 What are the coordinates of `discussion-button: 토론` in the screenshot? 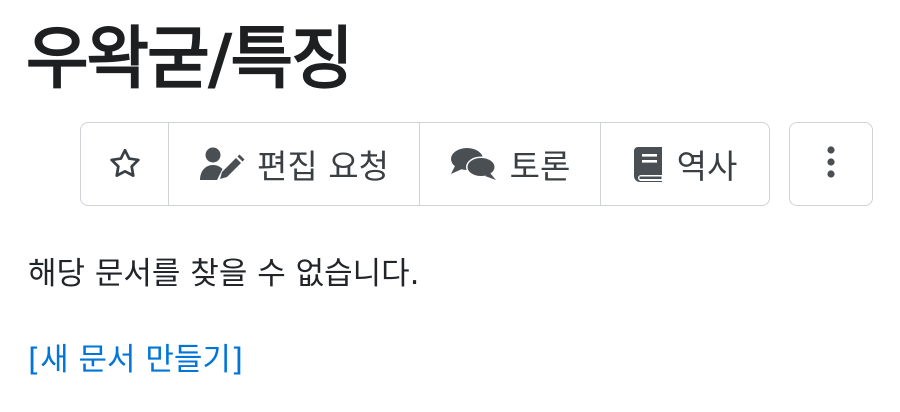 It's located at (510, 164).